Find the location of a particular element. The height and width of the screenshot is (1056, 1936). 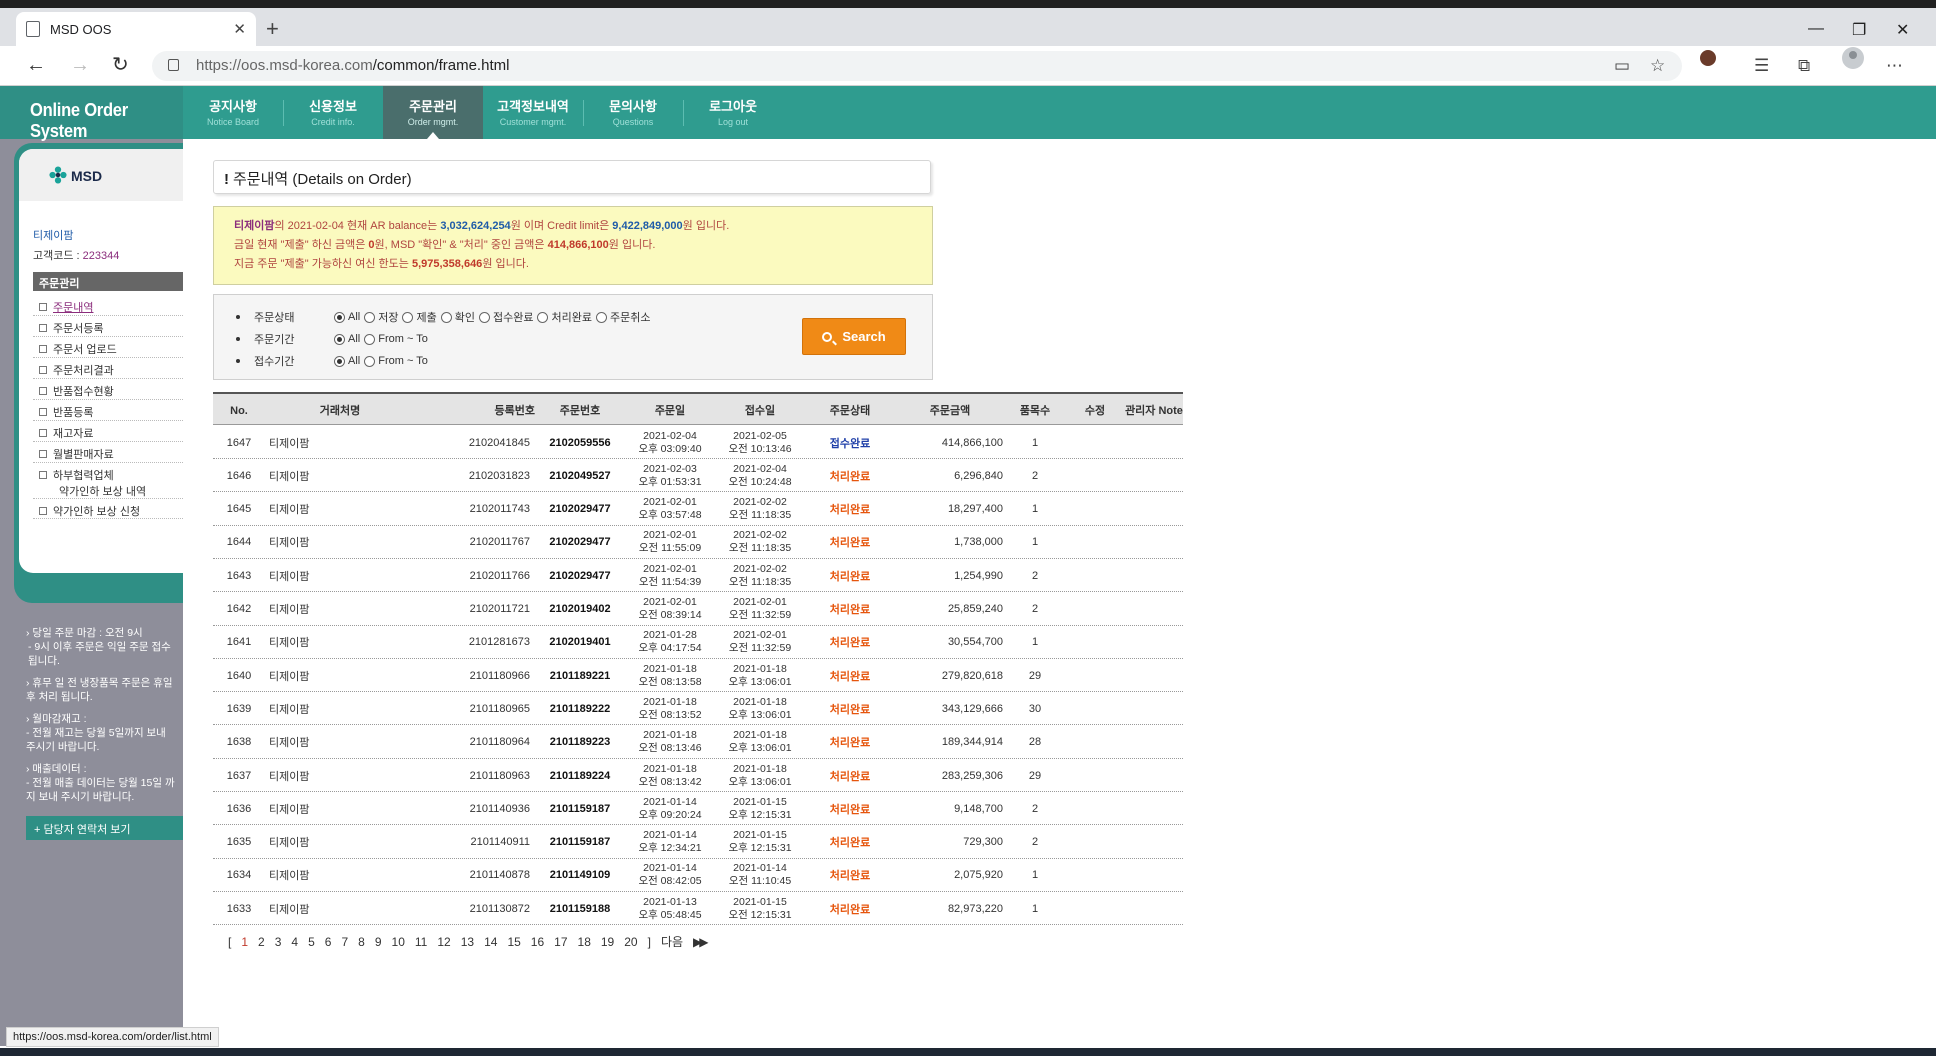

page-link: 11 is located at coordinates (421, 942).